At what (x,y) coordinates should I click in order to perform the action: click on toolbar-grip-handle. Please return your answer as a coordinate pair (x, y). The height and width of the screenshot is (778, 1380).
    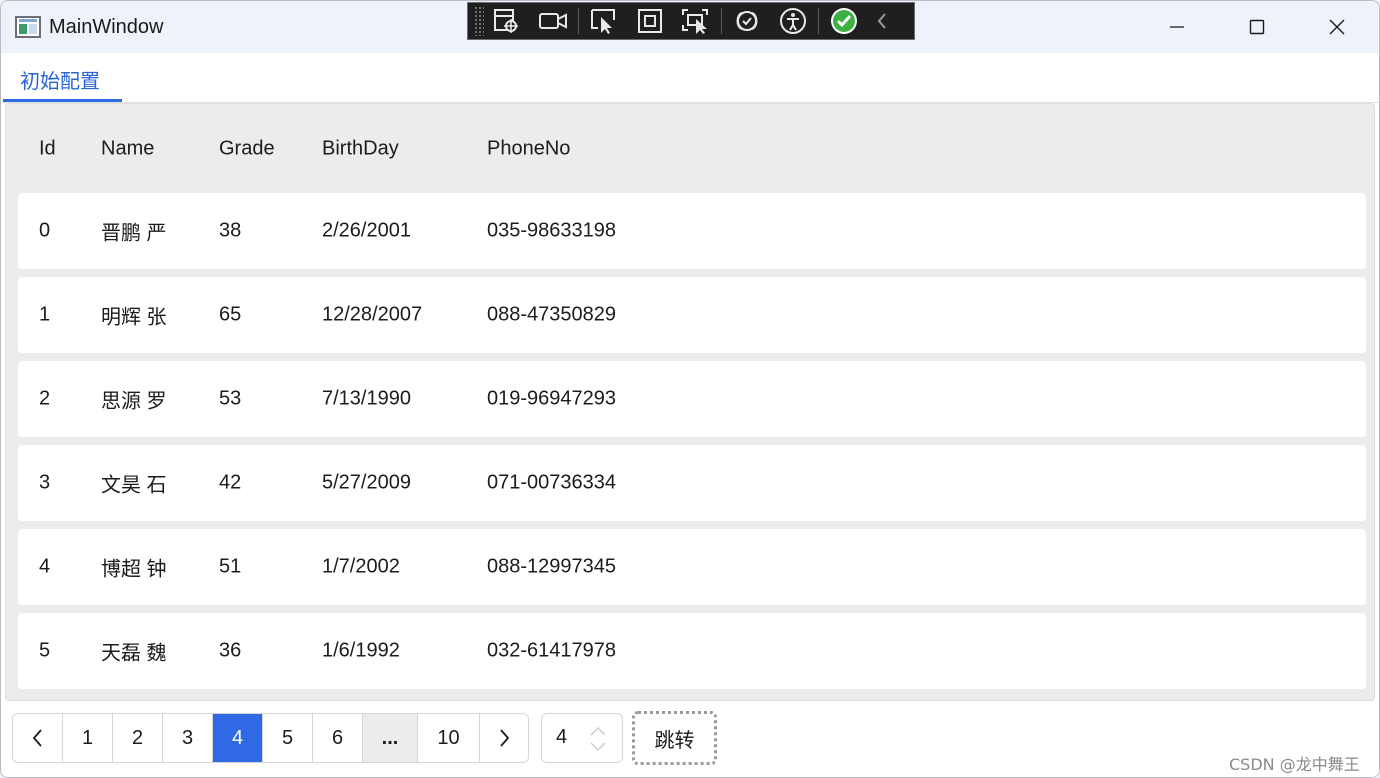
    Looking at the image, I should click on (479, 21).